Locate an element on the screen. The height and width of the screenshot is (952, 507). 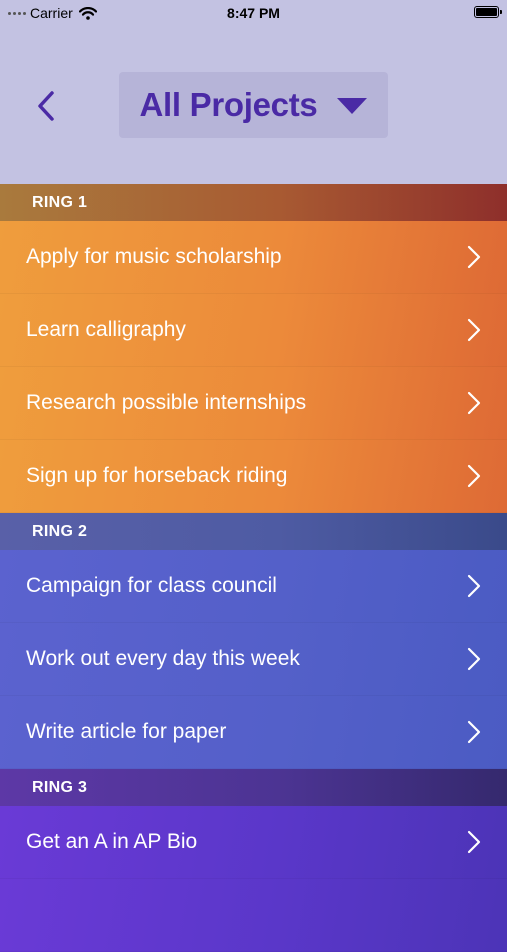
chevron-left-icon is located at coordinates (46, 106).